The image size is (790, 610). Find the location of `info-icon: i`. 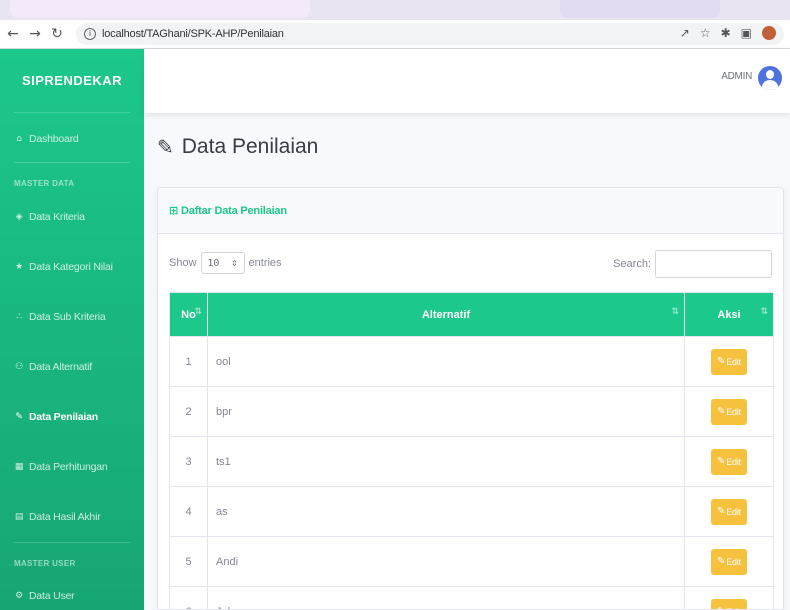

info-icon: i is located at coordinates (90, 34).